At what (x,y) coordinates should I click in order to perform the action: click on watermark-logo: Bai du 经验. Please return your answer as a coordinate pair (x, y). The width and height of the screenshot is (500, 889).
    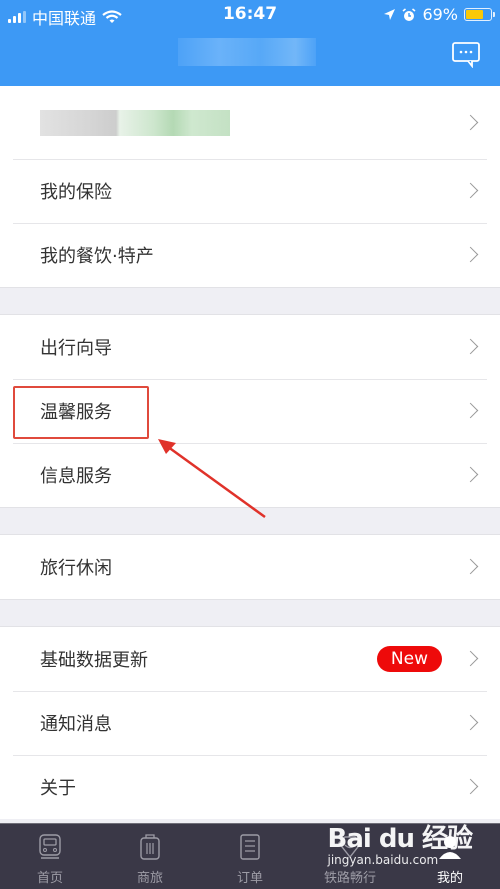
    Looking at the image, I should click on (400, 839).